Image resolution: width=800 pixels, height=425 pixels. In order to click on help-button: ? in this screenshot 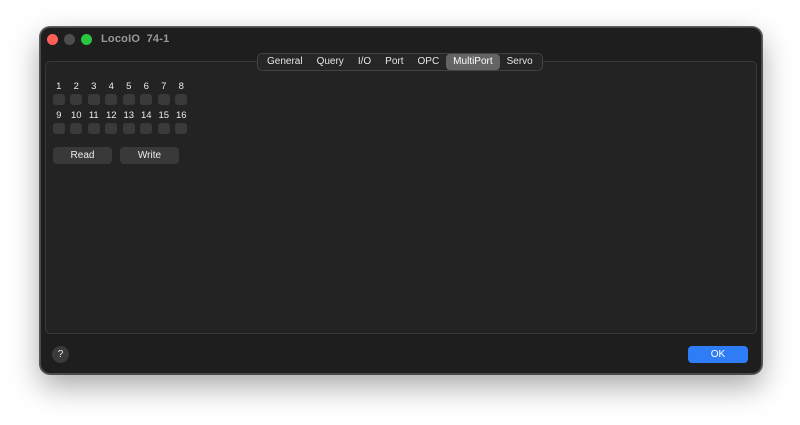, I will do `click(60, 354)`.